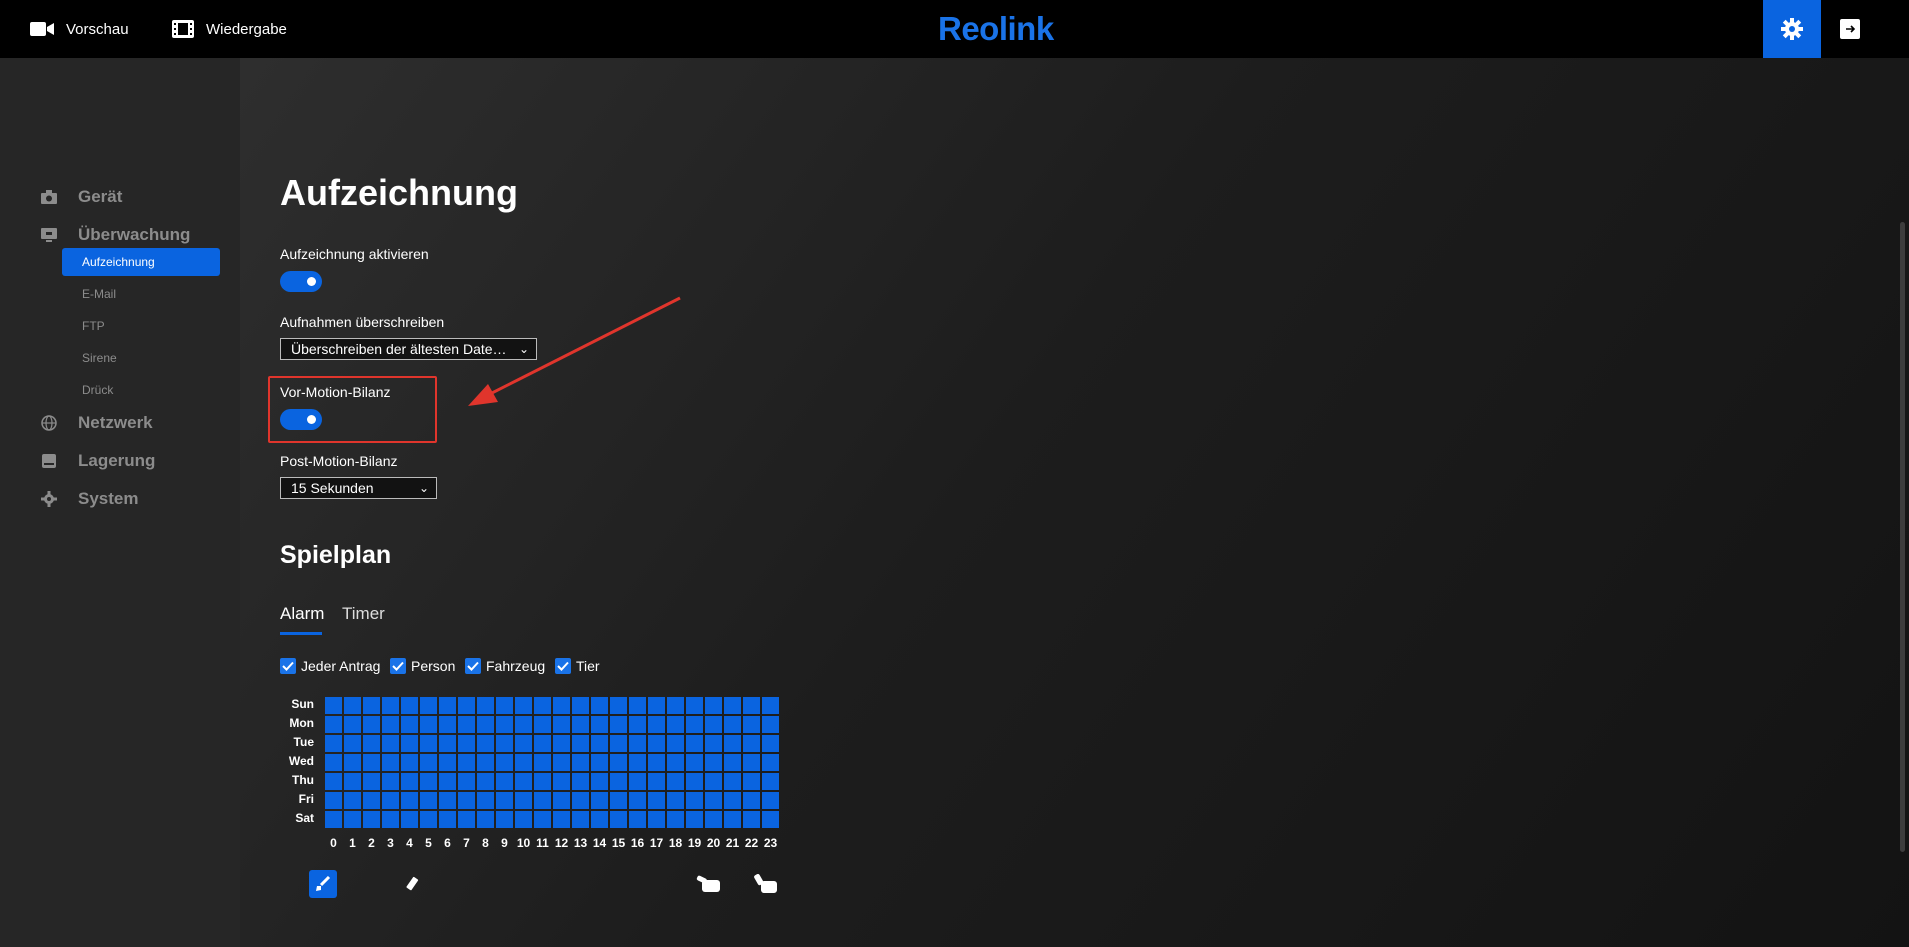 The image size is (1909, 947). Describe the element at coordinates (358, 488) in the screenshot. I see `post-motion-select: 15 Sekunden ⌄` at that location.